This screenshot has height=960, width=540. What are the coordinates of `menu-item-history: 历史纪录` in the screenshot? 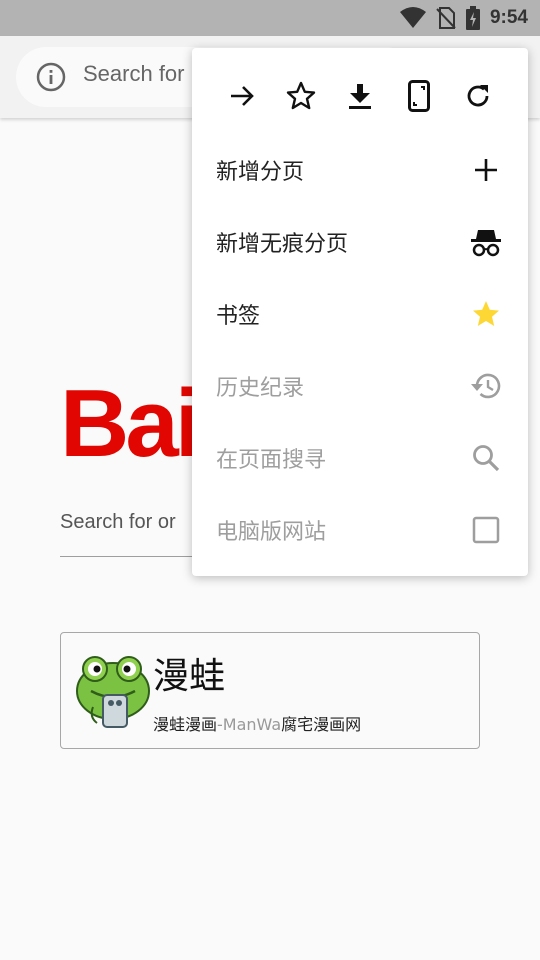 It's located at (360, 386).